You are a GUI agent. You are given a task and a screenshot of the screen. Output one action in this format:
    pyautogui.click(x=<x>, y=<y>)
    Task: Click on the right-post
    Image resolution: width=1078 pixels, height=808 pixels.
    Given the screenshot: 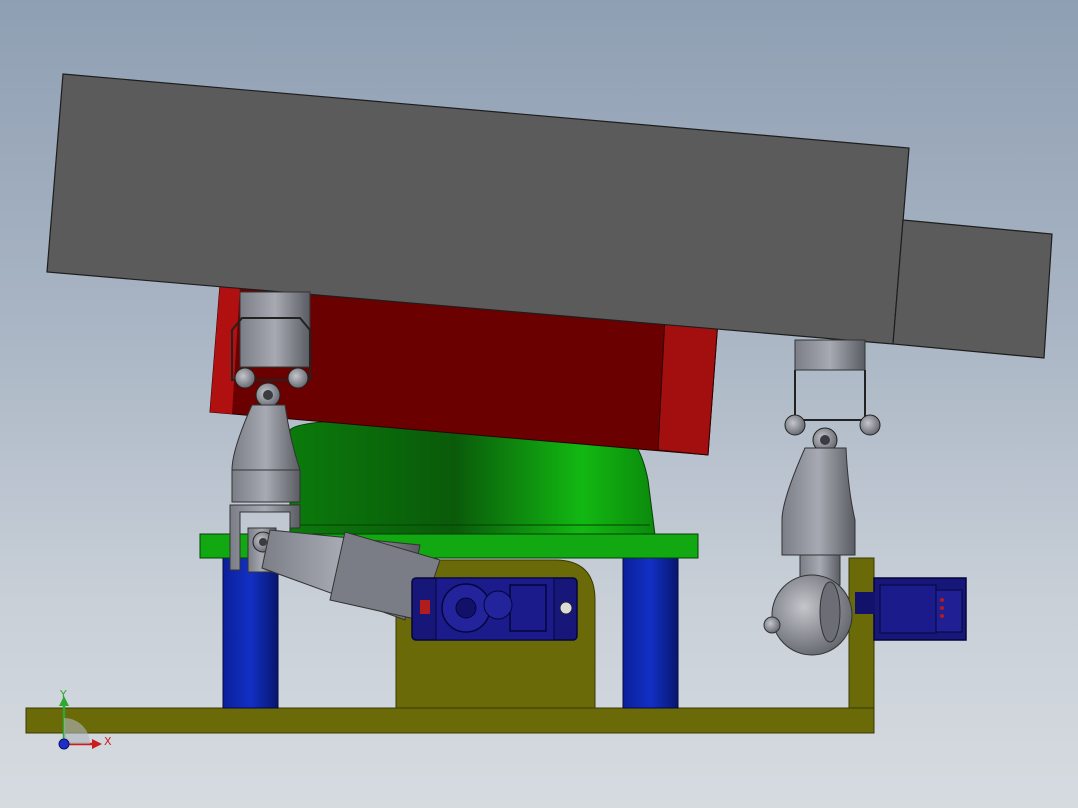 What is the action you would take?
    pyautogui.click(x=650, y=632)
    